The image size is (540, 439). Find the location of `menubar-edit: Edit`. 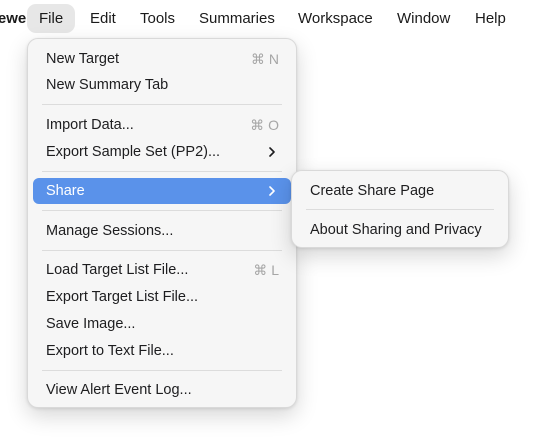

menubar-edit: Edit is located at coordinates (103, 18).